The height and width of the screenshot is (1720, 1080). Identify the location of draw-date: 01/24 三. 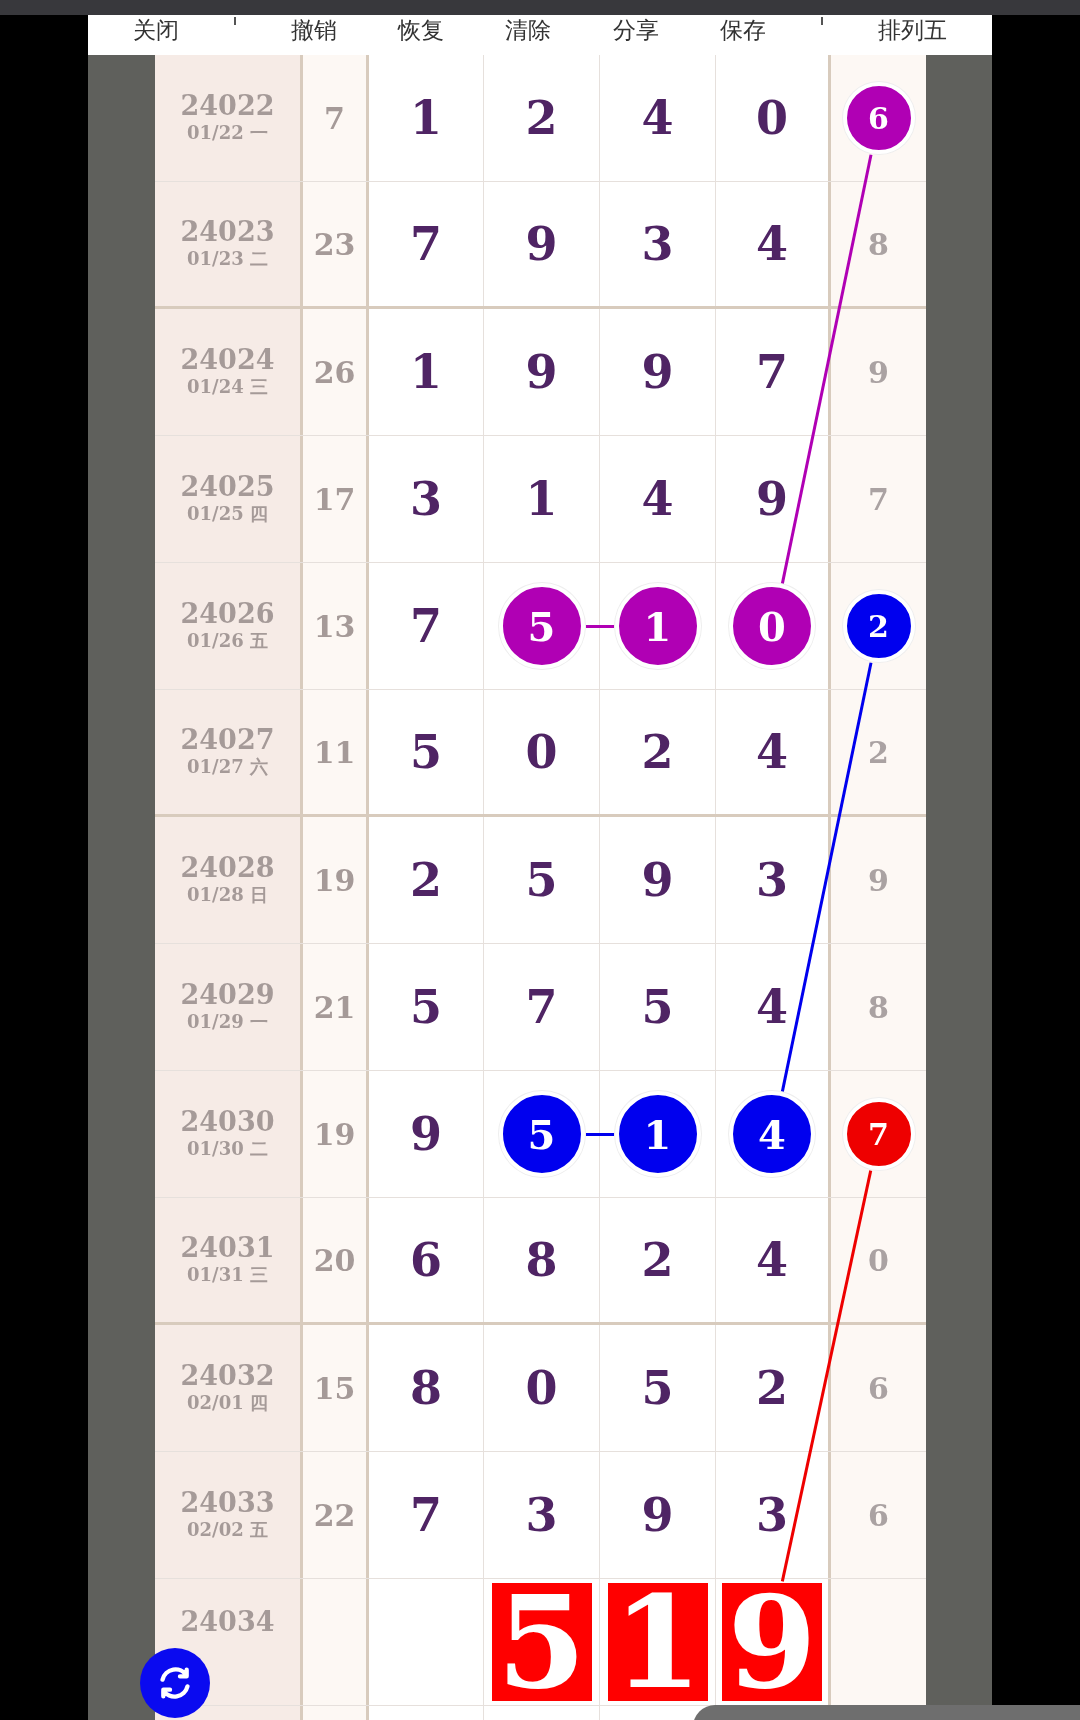
(227, 386).